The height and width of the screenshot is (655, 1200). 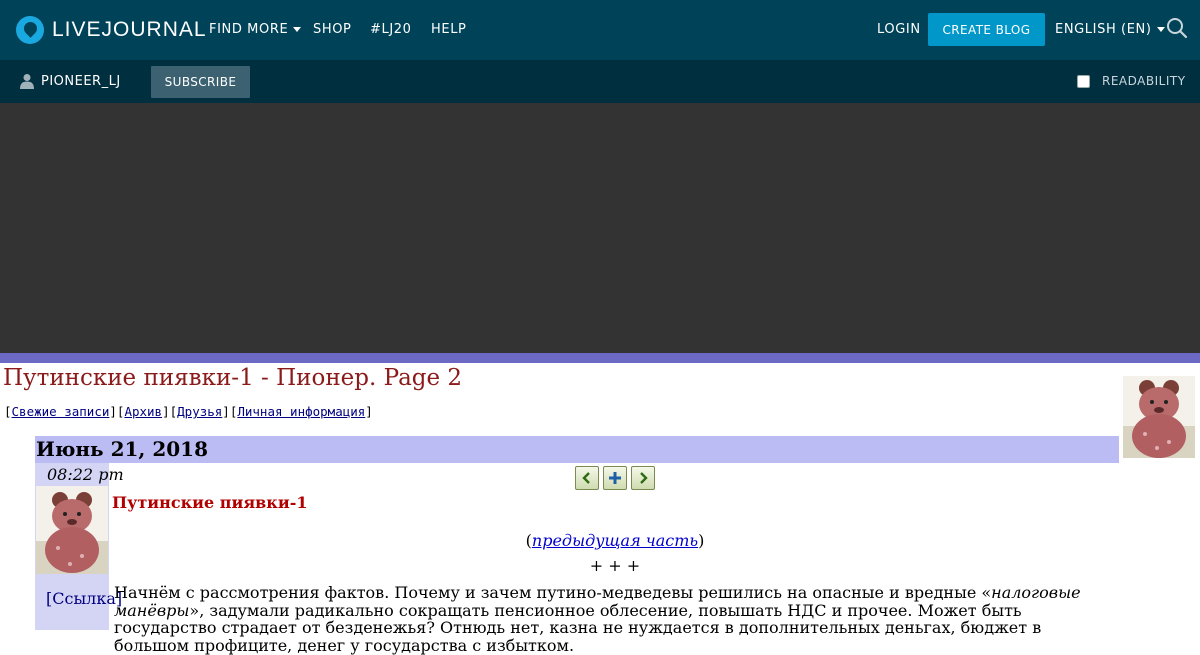 I want to click on previous-part: (предыдущая часть), so click(x=615, y=540).